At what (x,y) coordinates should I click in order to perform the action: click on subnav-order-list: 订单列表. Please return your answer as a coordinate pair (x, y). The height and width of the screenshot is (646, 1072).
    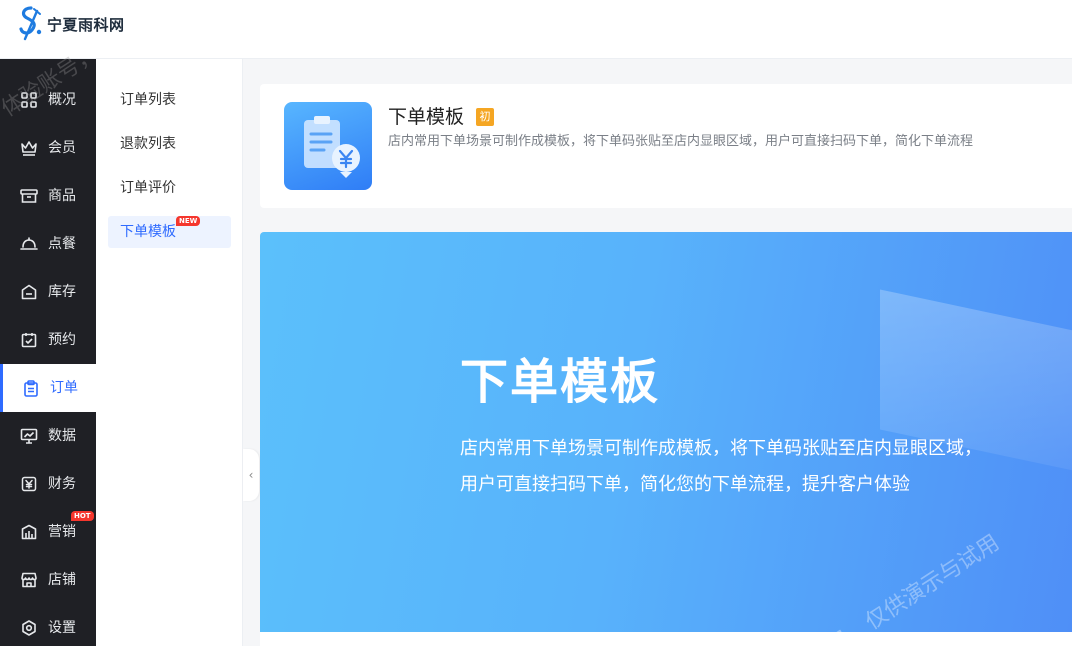
    Looking at the image, I should click on (169, 100).